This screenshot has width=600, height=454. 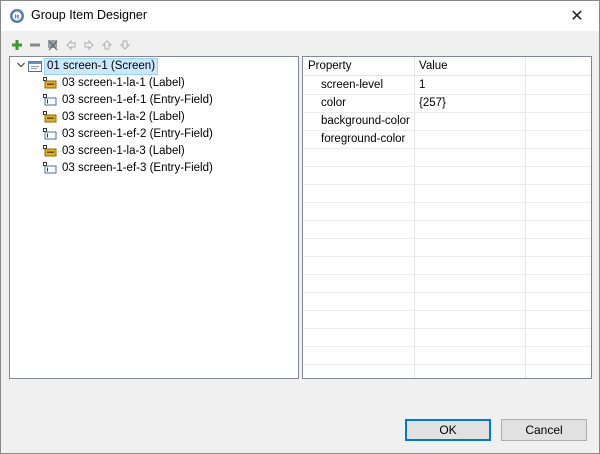 I want to click on svg-text: is, so click(x=17, y=18).